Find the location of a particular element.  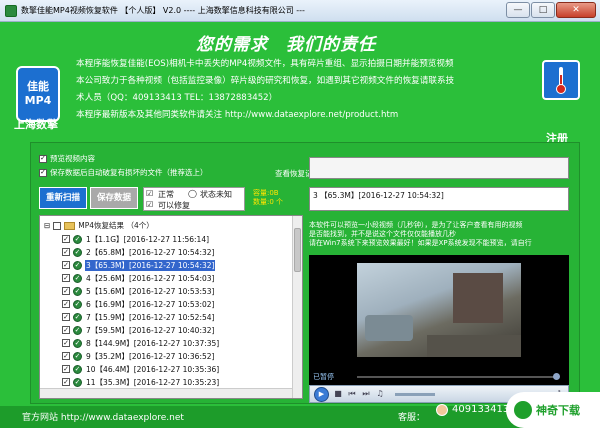

scroll-thumb is located at coordinates (297, 250).